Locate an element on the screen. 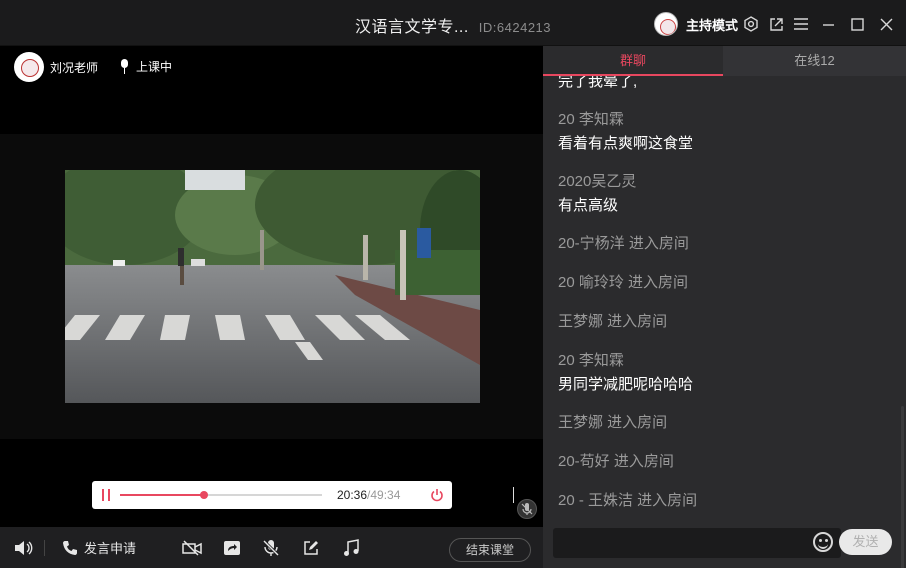  tab-group-chat: 群聊 is located at coordinates (633, 61).